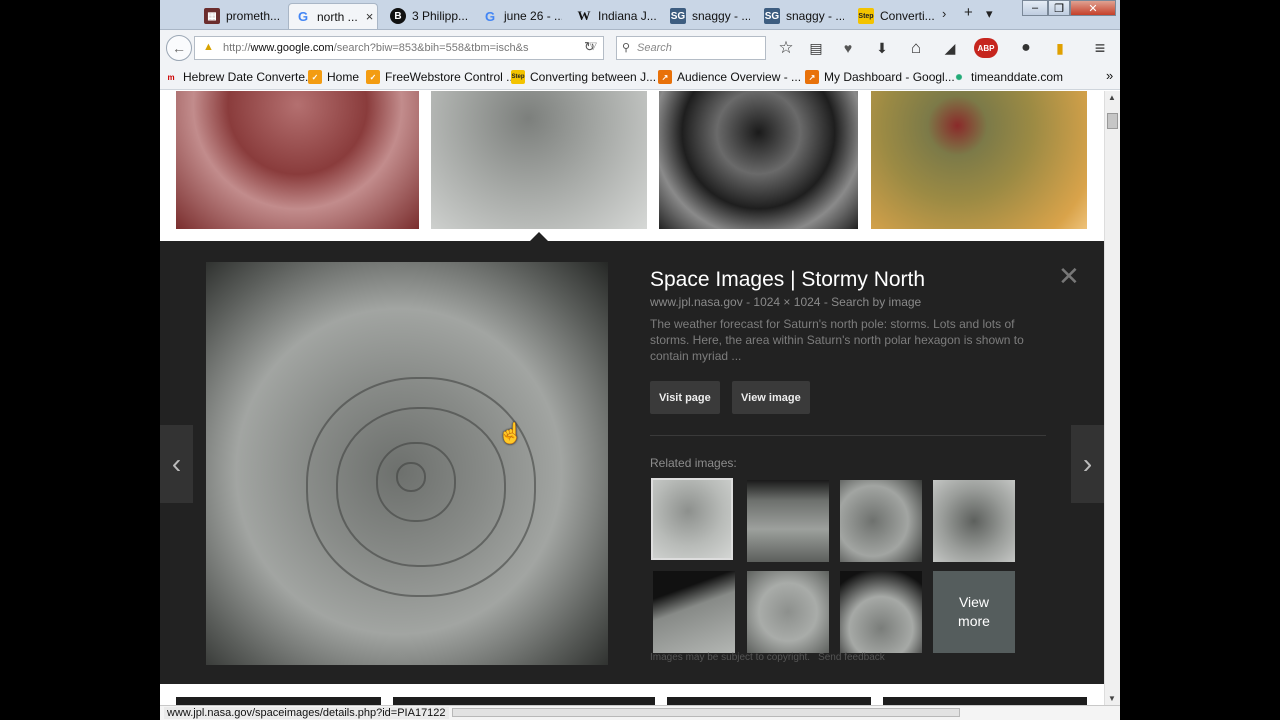 This screenshot has width=1280, height=720. What do you see at coordinates (584, 15) in the screenshot?
I see `wikipedia-favicon-icon: W` at bounding box center [584, 15].